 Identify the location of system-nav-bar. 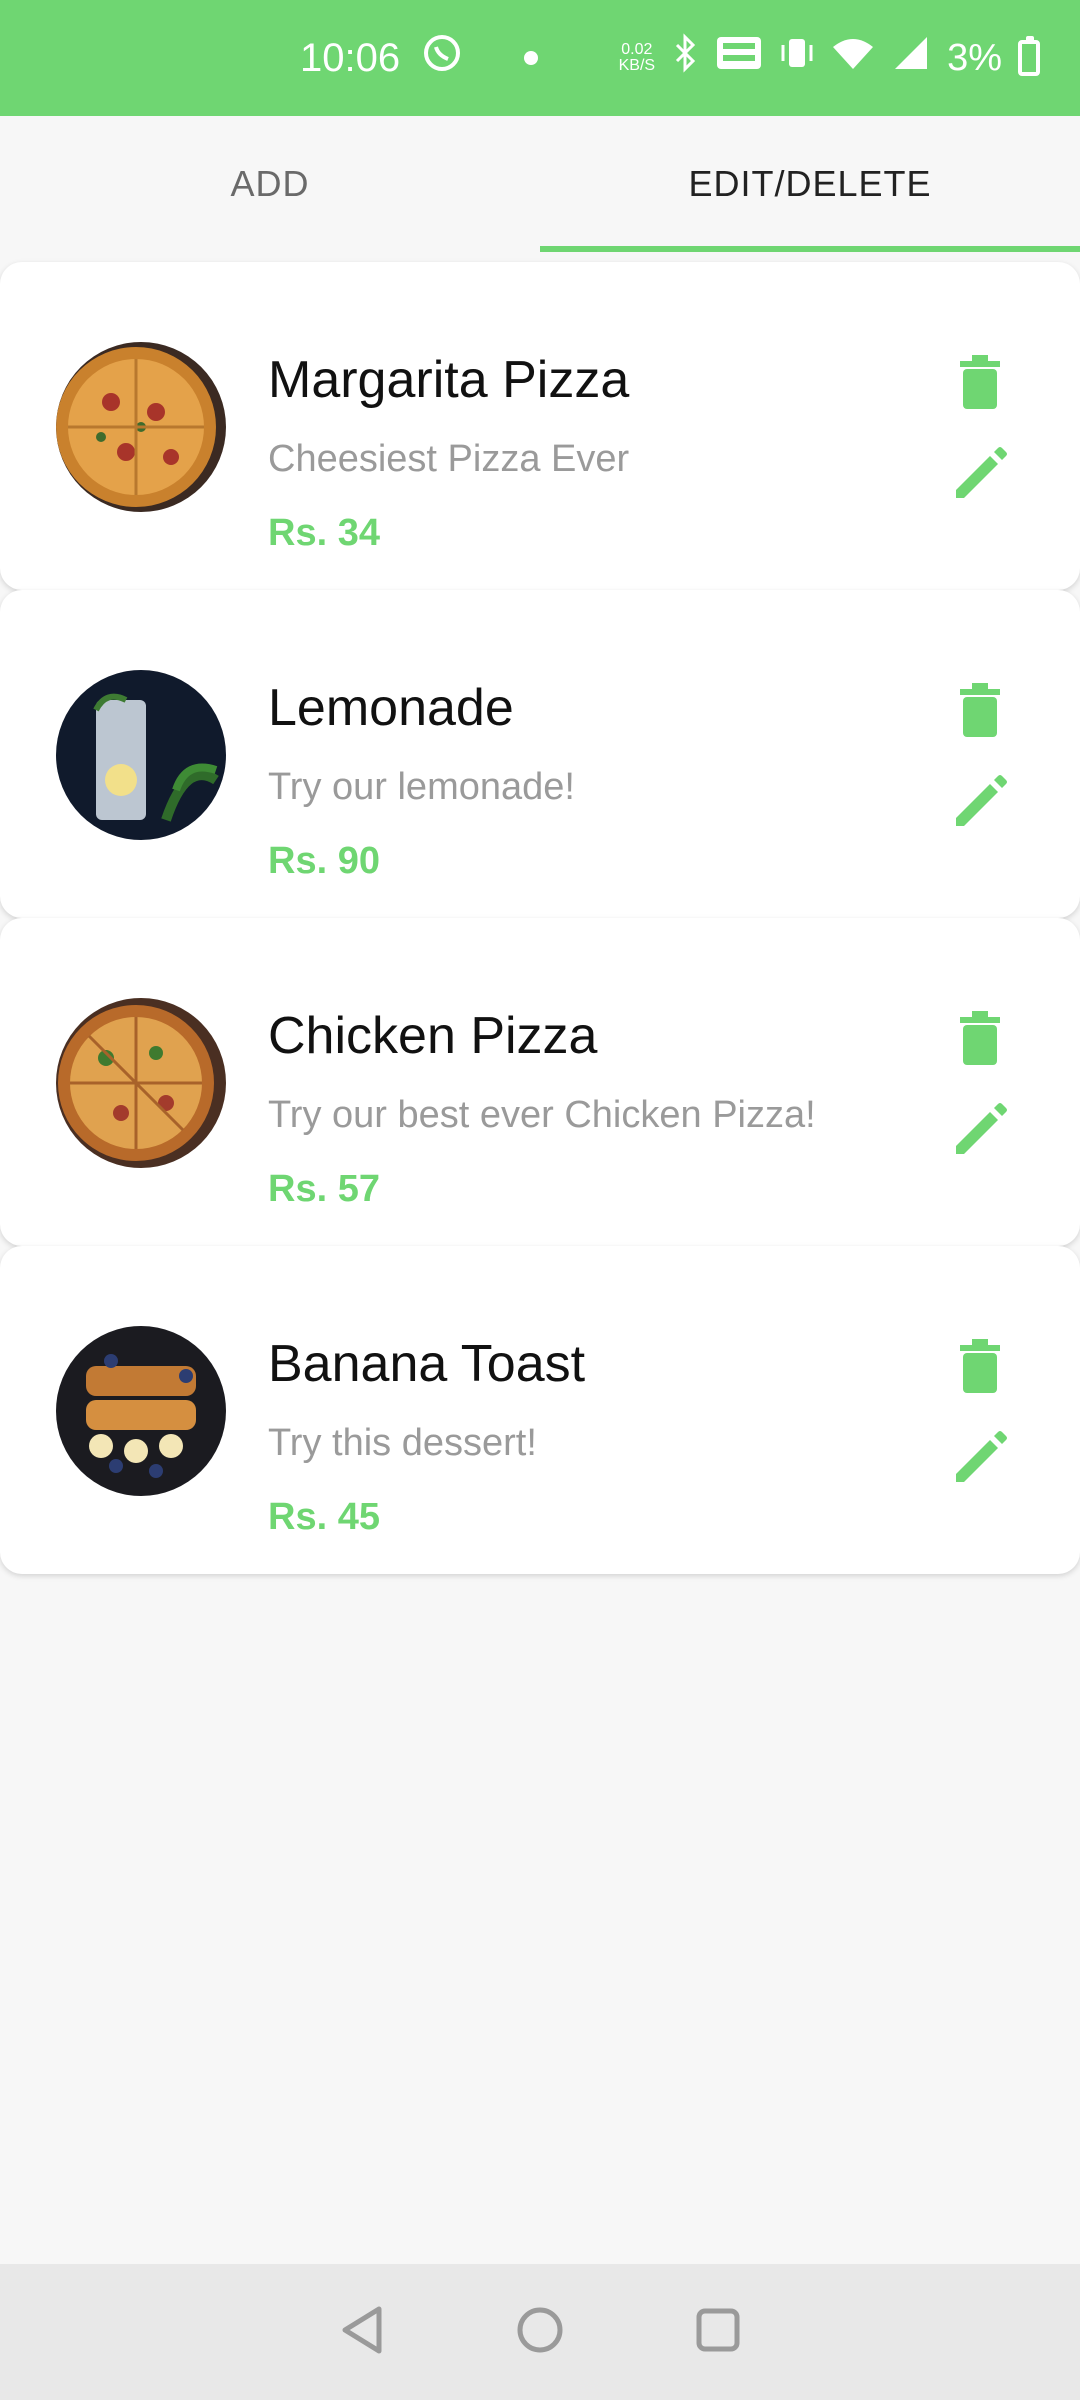
(540, 2332).